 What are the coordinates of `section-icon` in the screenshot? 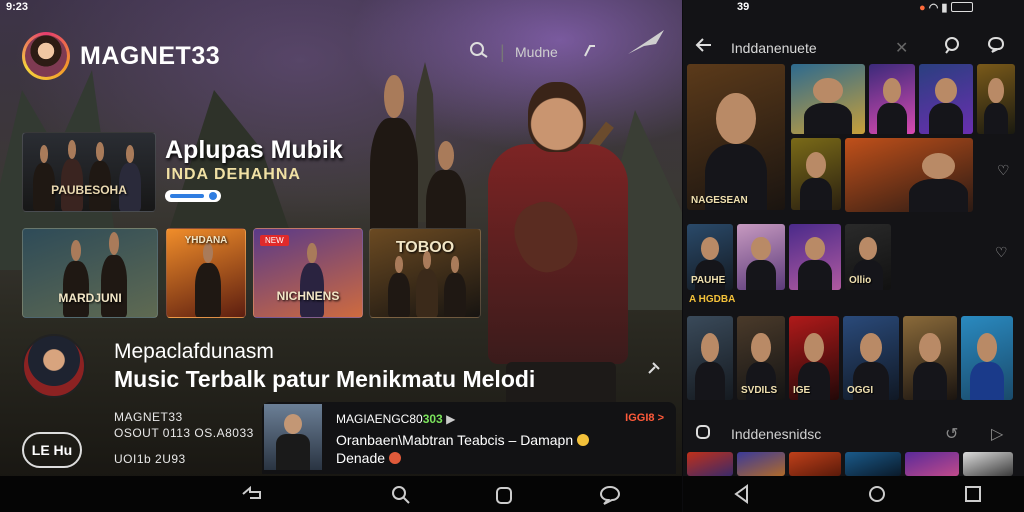 It's located at (703, 434).